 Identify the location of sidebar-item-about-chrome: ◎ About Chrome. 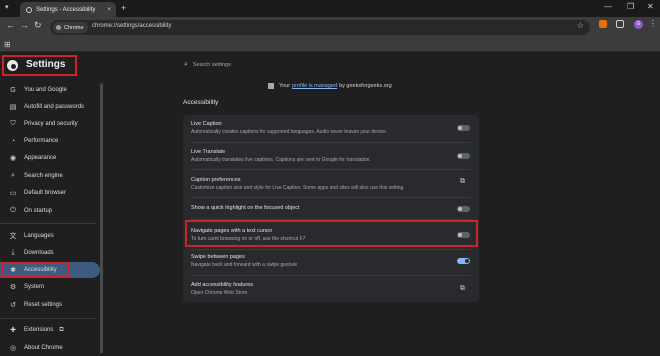
(50, 348).